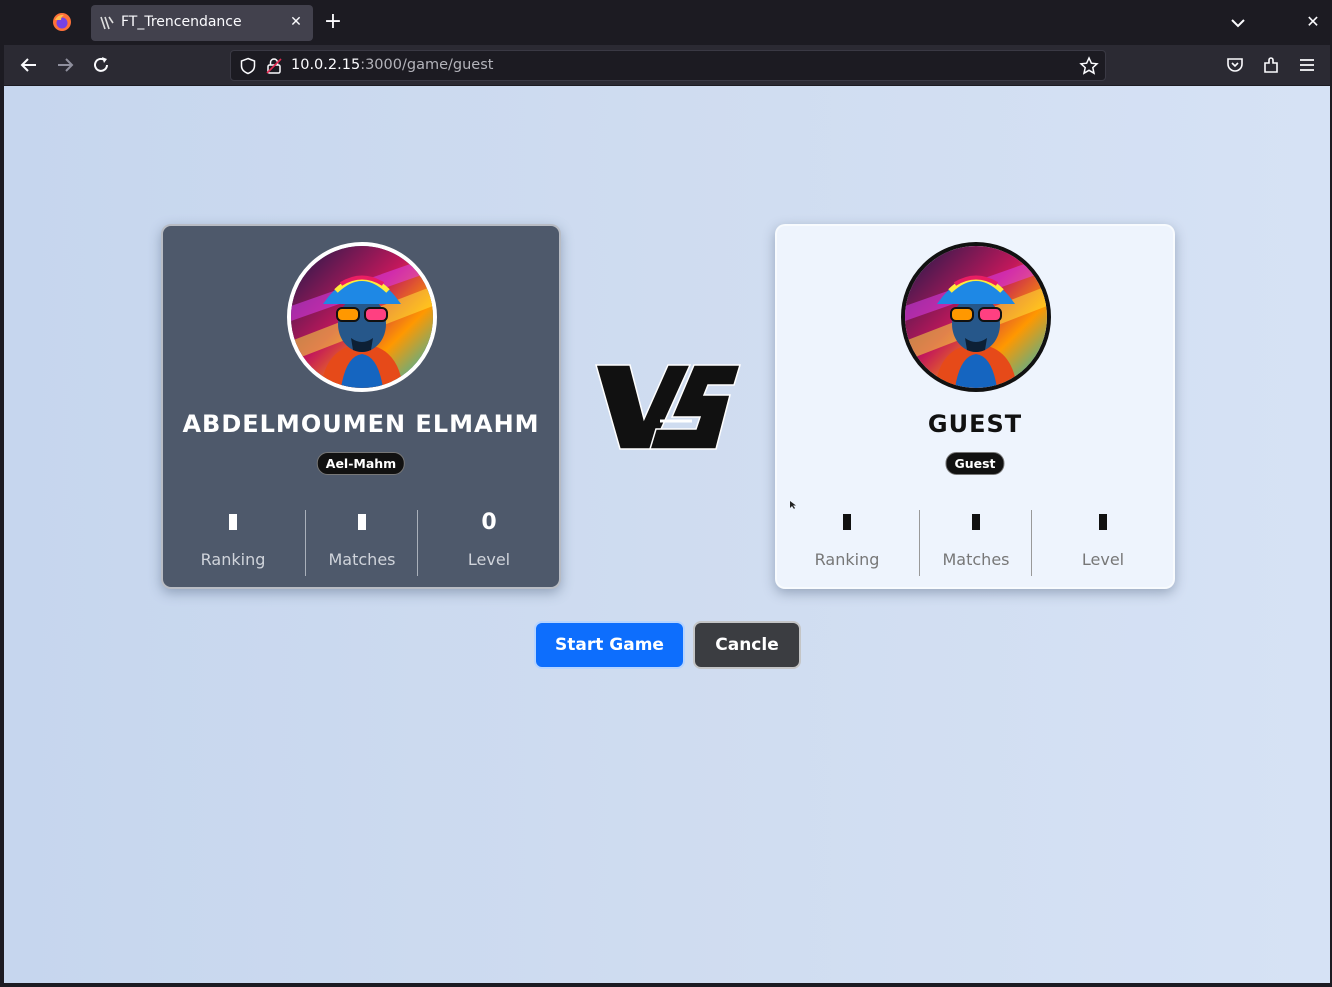 This screenshot has width=1332, height=987. What do you see at coordinates (427, 65) in the screenshot?
I see `url-path: :3000/game/guest` at bounding box center [427, 65].